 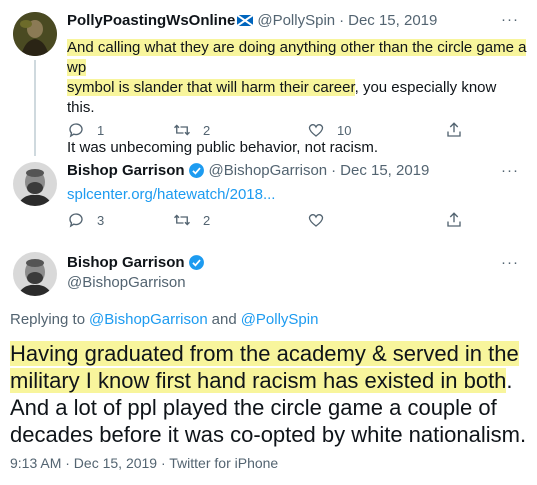 What do you see at coordinates (357, 130) in the screenshot?
I see `like-button: 10` at bounding box center [357, 130].